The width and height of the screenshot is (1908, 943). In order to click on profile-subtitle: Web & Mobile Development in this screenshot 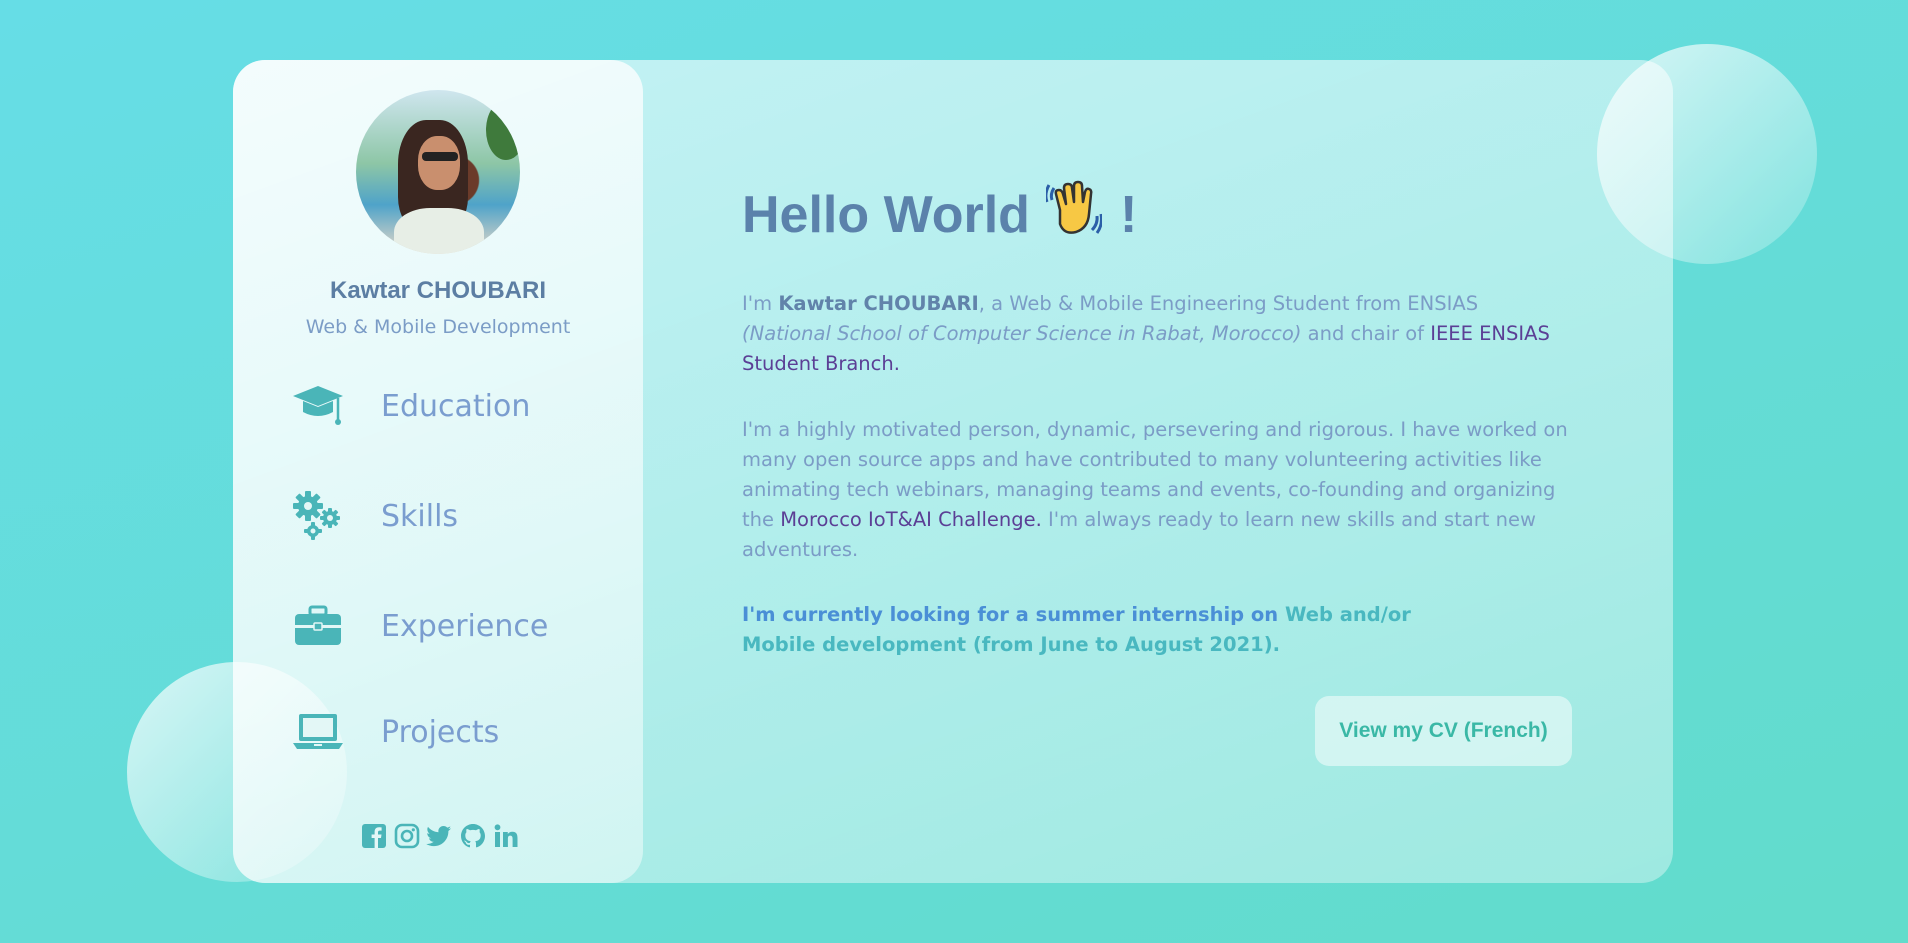, I will do `click(438, 327)`.